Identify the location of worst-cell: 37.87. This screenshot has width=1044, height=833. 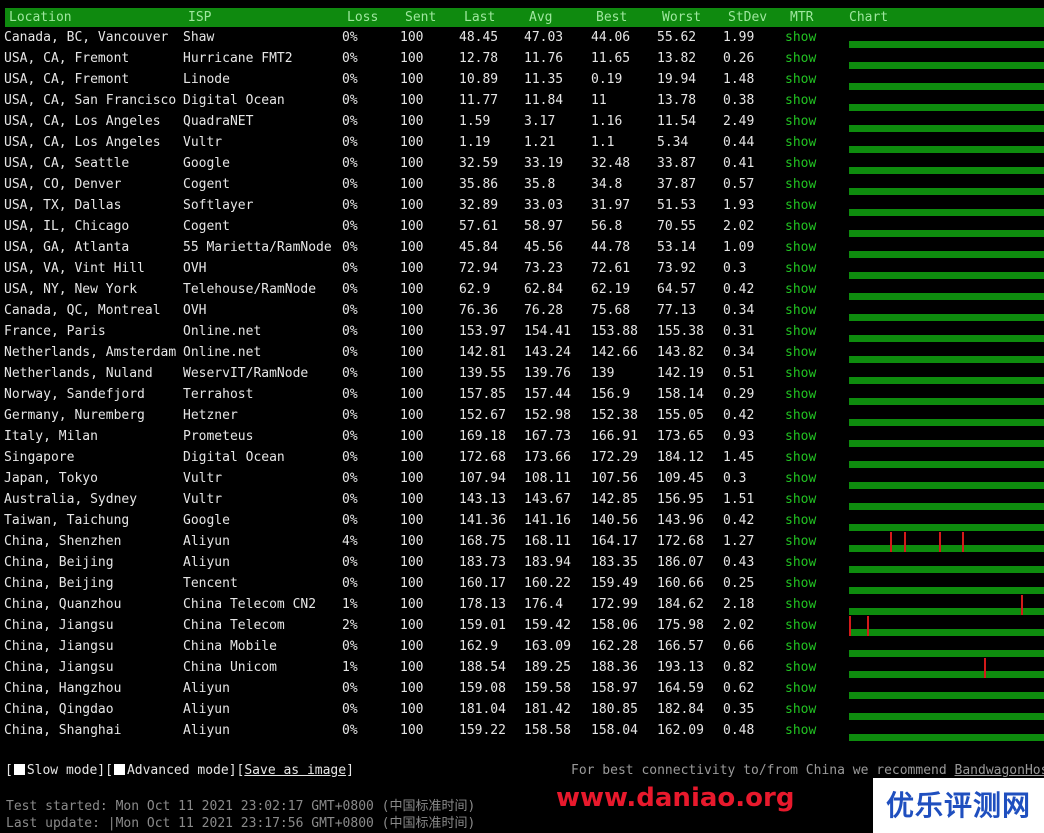
(677, 184).